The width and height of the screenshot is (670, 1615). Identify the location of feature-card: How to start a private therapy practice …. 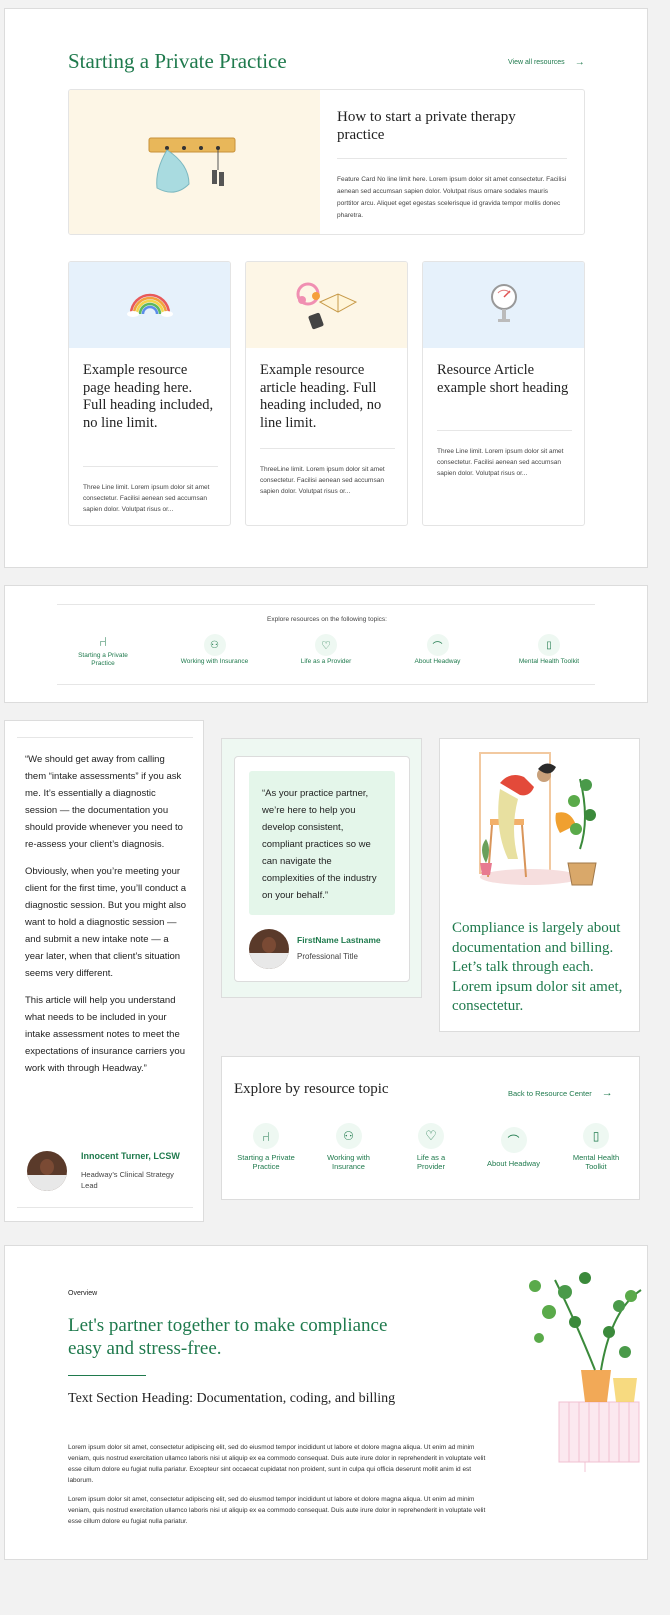
(326, 162).